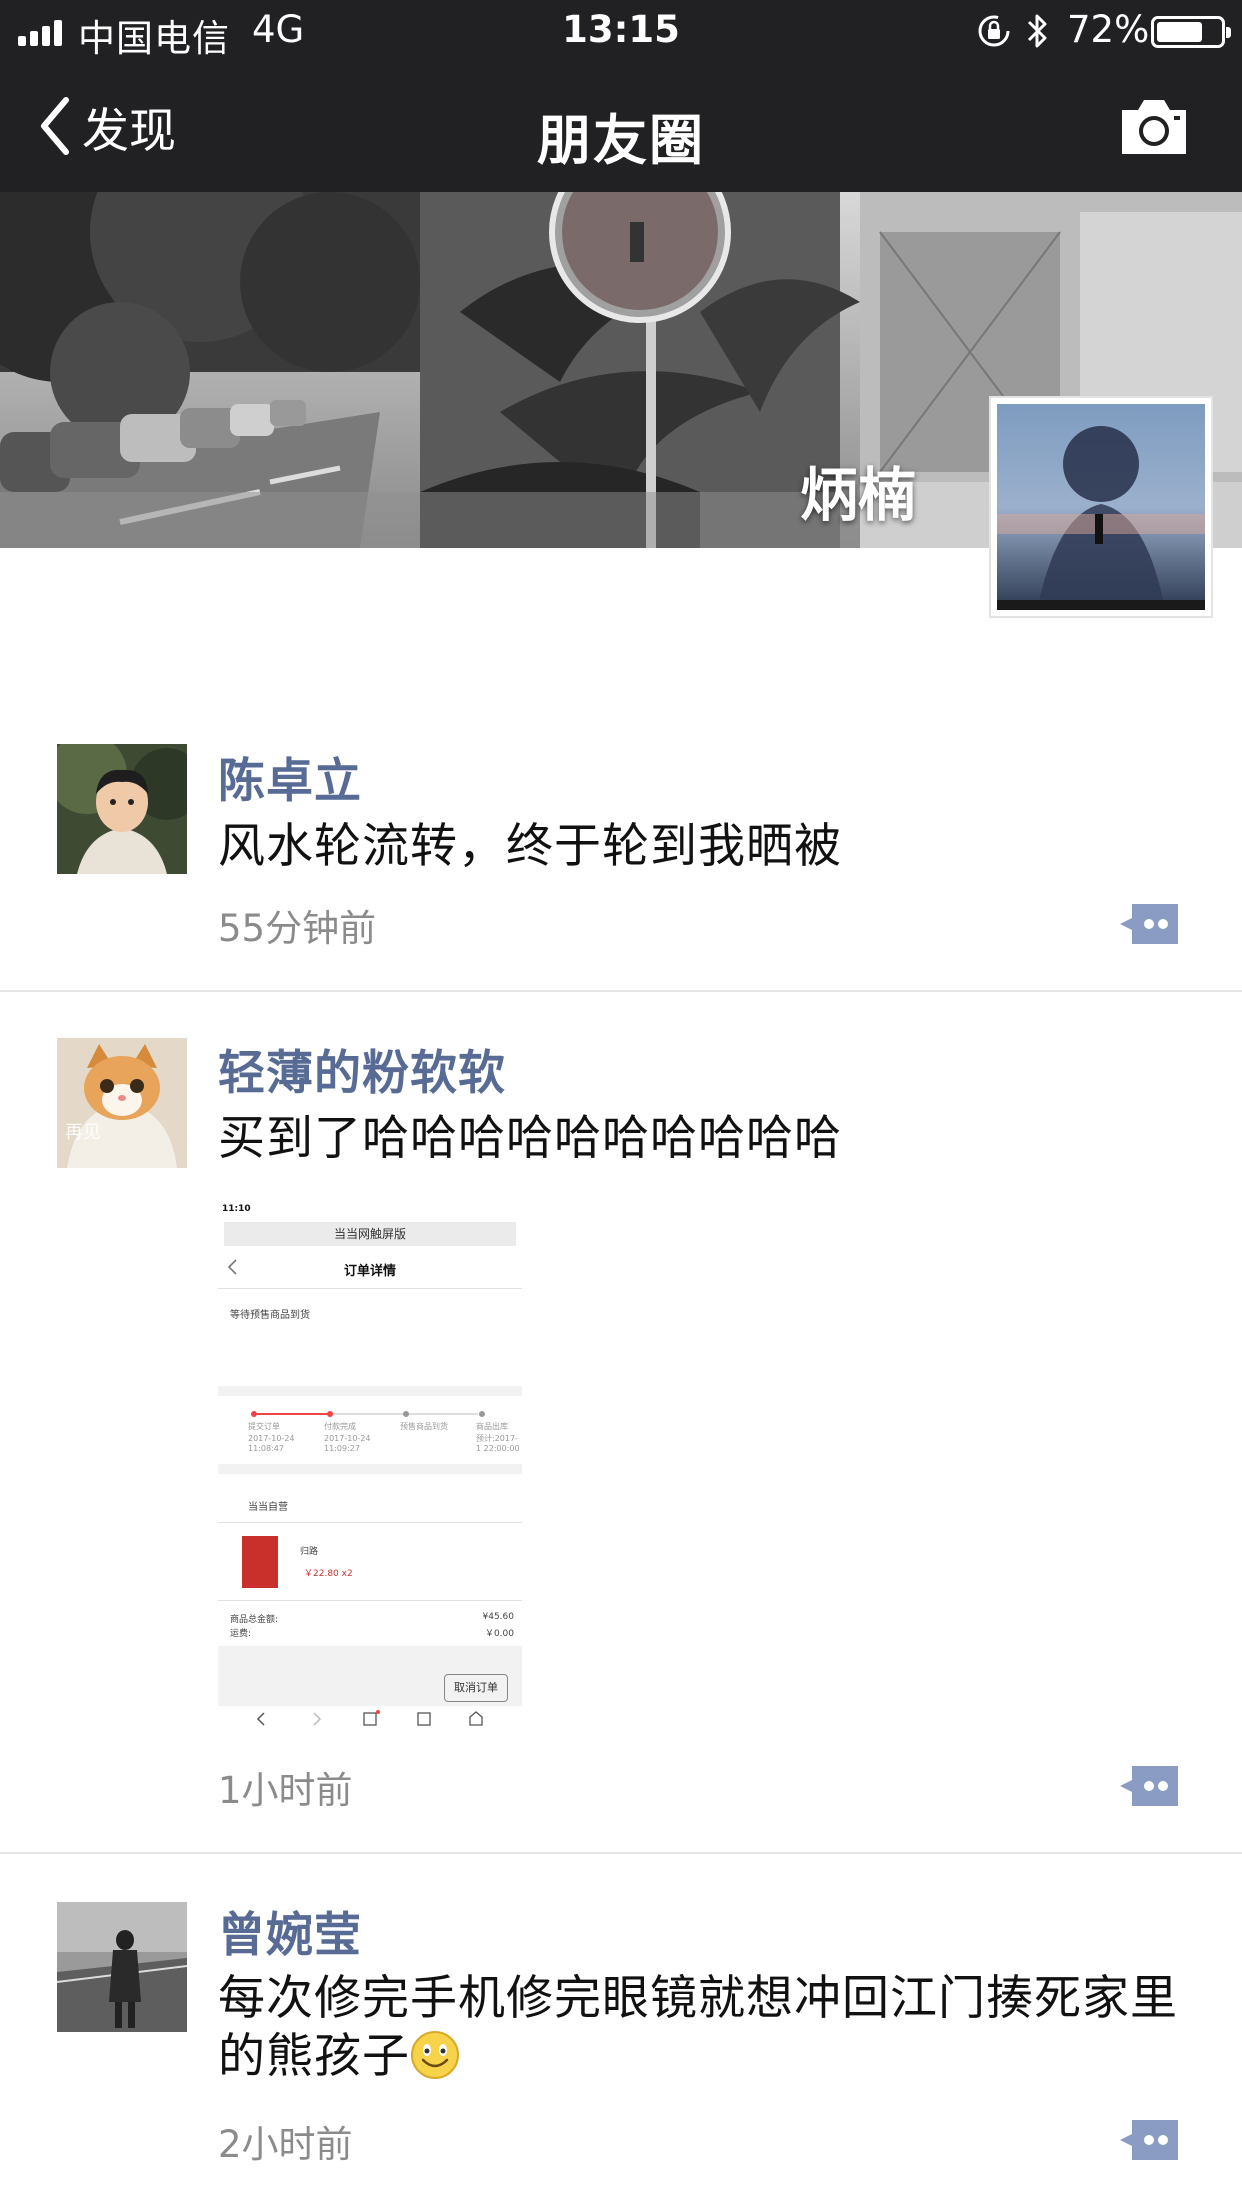 This screenshot has height=2208, width=1242. Describe the element at coordinates (362, 1068) in the screenshot. I see `post-username: 轻薄的粉软软` at that location.